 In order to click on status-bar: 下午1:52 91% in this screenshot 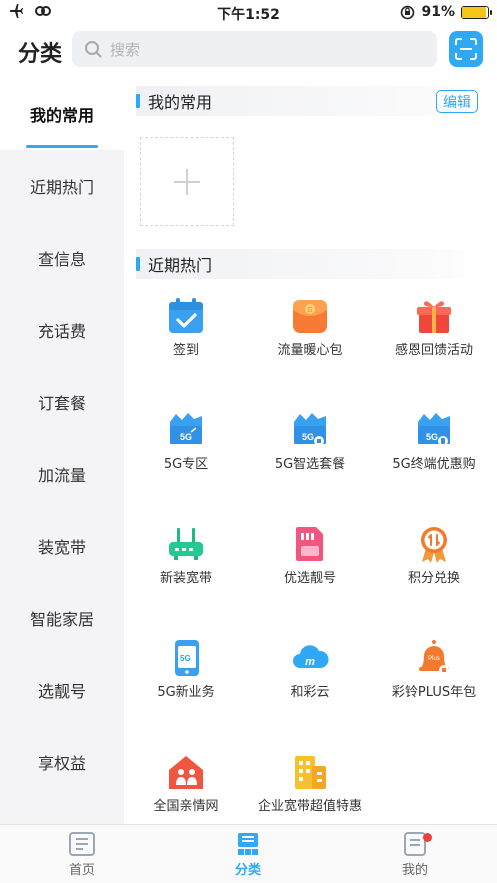, I will do `click(248, 13)`.